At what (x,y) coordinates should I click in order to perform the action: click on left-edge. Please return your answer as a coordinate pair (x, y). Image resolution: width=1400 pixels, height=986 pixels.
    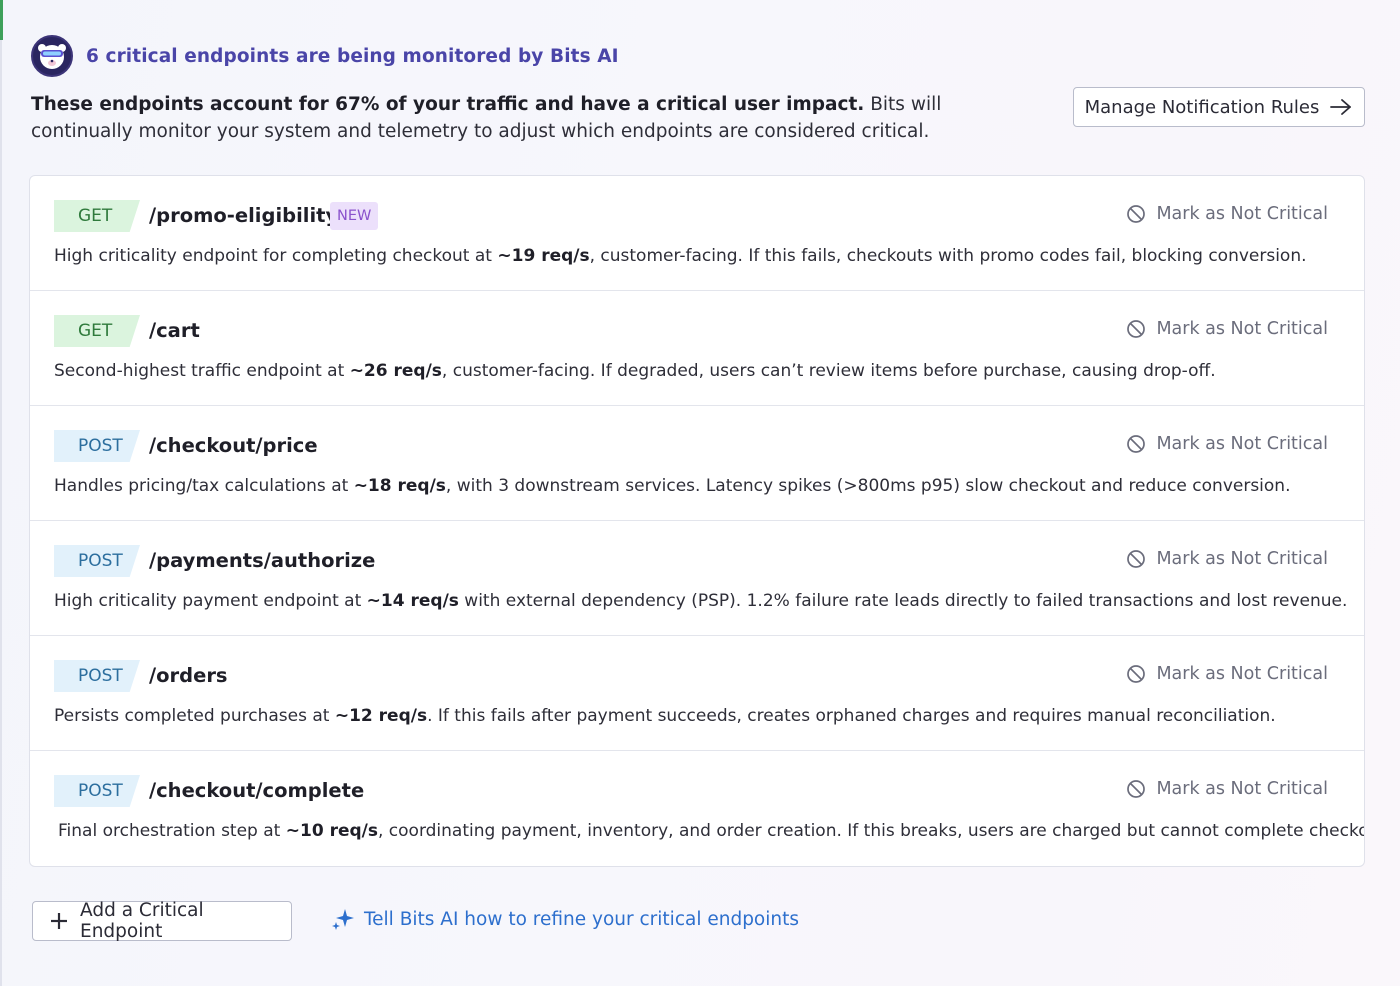
    Looking at the image, I should click on (1, 493).